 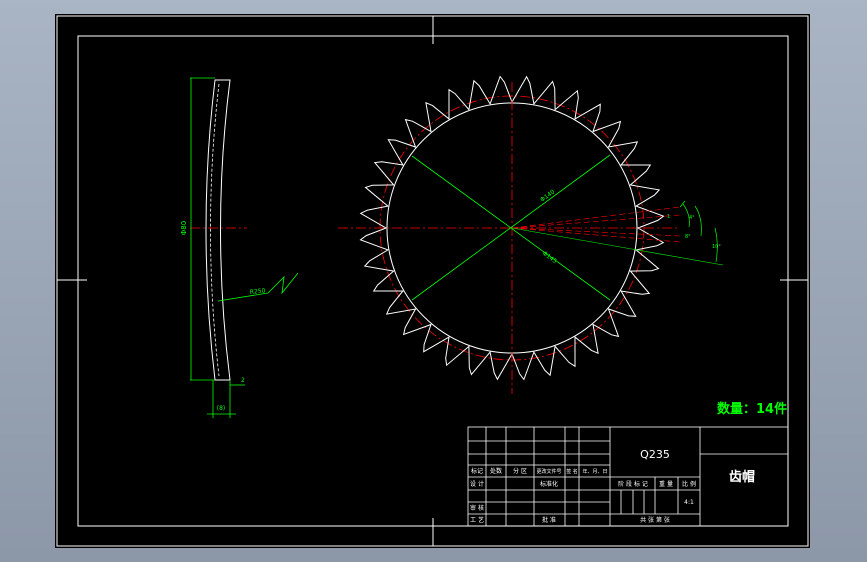 I want to click on revision-row-labels: 标记 处数 分 区 更改文件号 签 名 年、月、日, so click(x=539, y=471).